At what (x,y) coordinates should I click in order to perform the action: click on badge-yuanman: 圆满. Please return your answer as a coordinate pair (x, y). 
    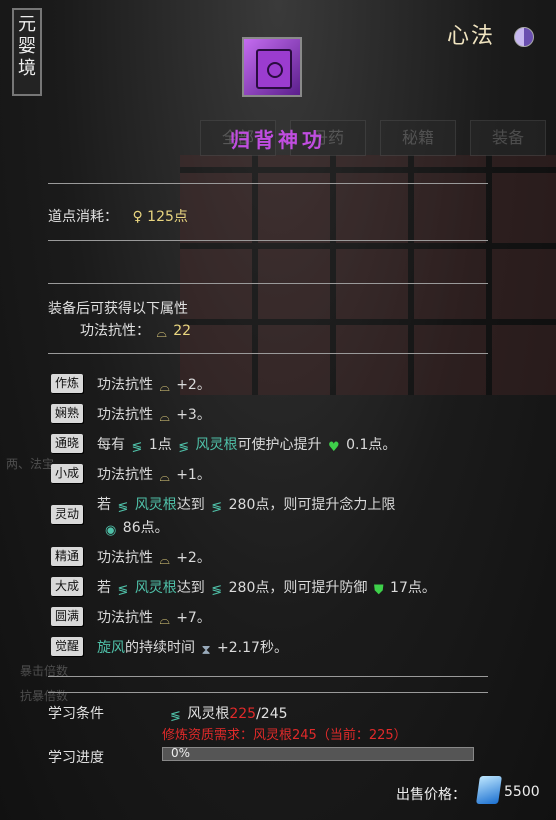
    Looking at the image, I should click on (67, 616).